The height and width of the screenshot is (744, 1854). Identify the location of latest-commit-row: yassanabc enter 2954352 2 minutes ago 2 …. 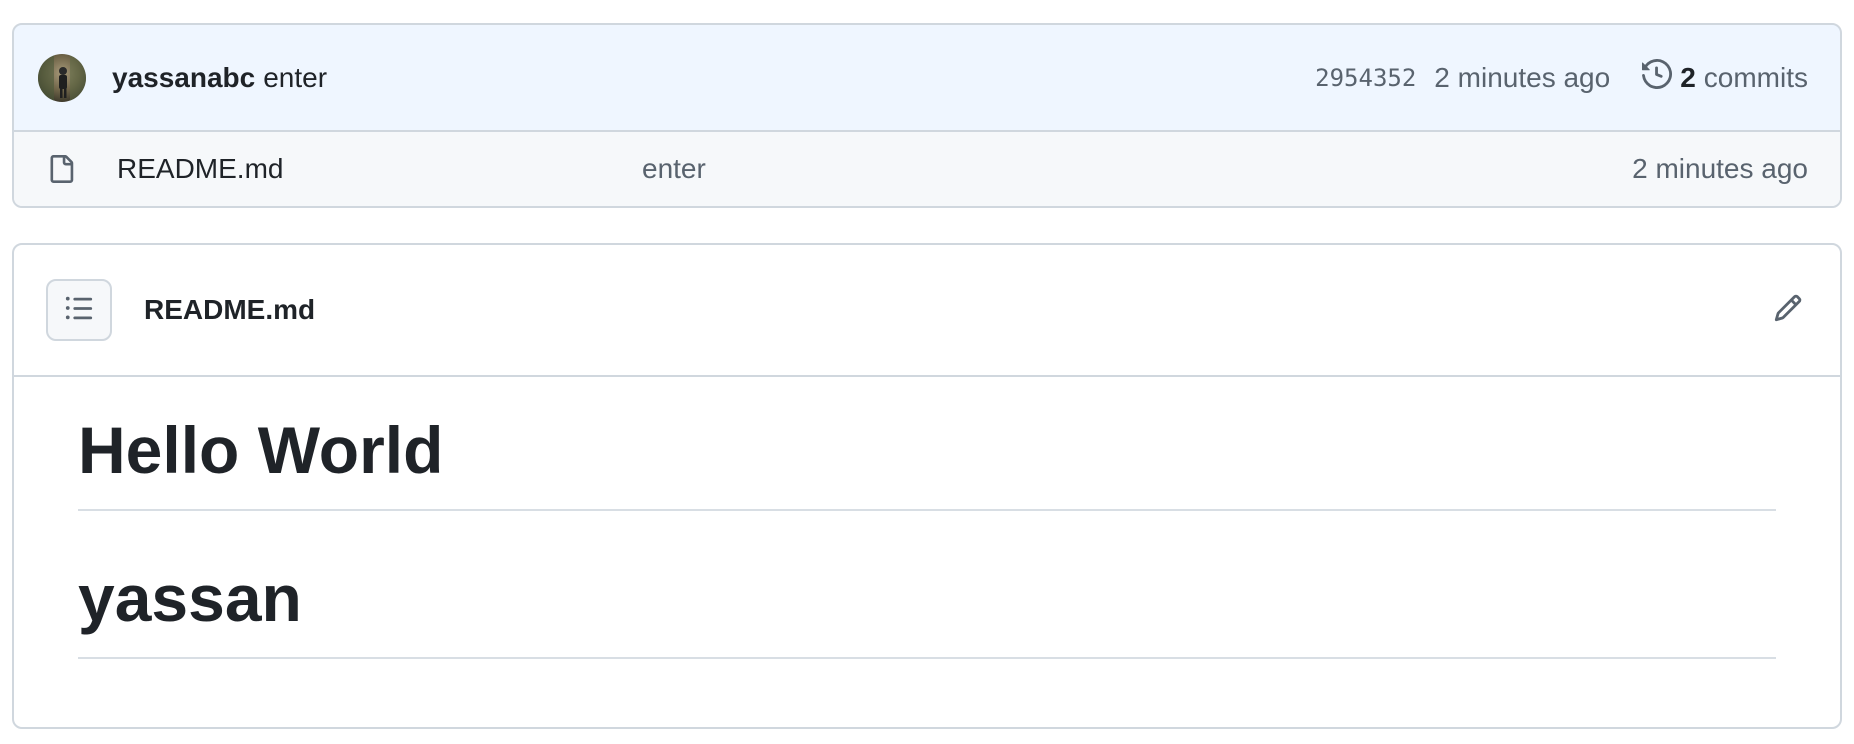
(927, 78).